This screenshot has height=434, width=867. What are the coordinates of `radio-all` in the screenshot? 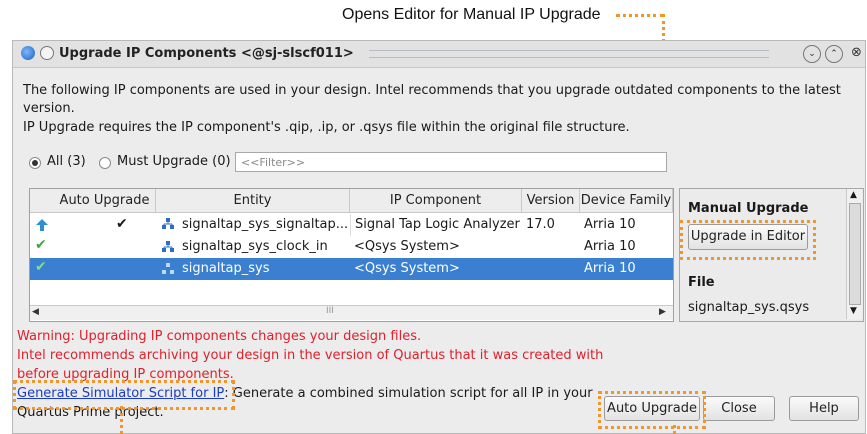 It's located at (35, 163).